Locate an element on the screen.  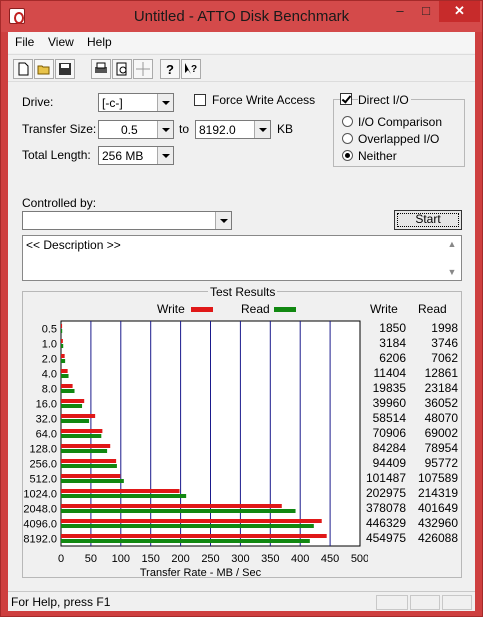
status-text: For Help, press F1 is located at coordinates (61, 602).